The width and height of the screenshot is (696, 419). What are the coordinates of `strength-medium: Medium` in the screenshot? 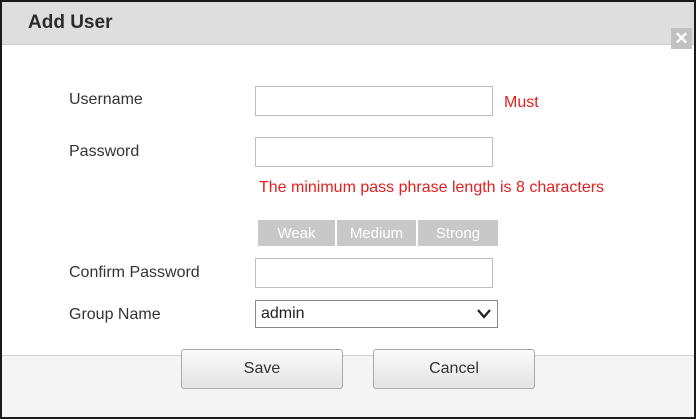 It's located at (377, 233).